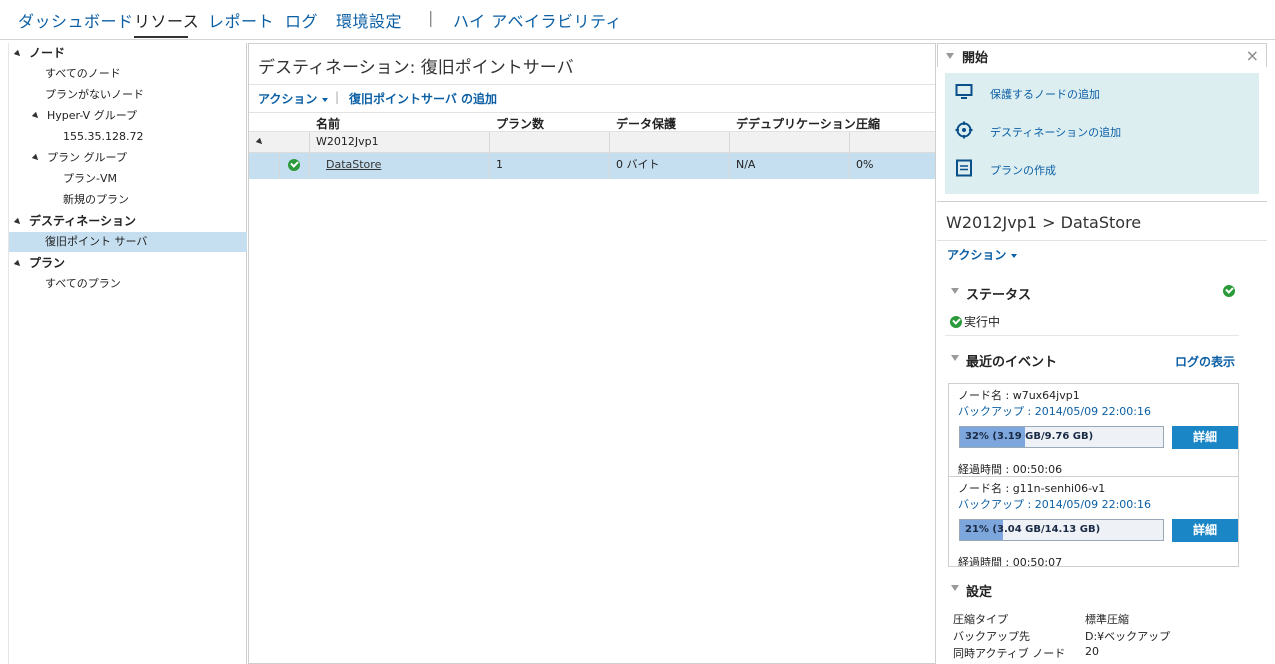 The image size is (1275, 664). What do you see at coordinates (103, 137) in the screenshot?
I see `tree-item-hyperv-host: 155.35.128.72` at bounding box center [103, 137].